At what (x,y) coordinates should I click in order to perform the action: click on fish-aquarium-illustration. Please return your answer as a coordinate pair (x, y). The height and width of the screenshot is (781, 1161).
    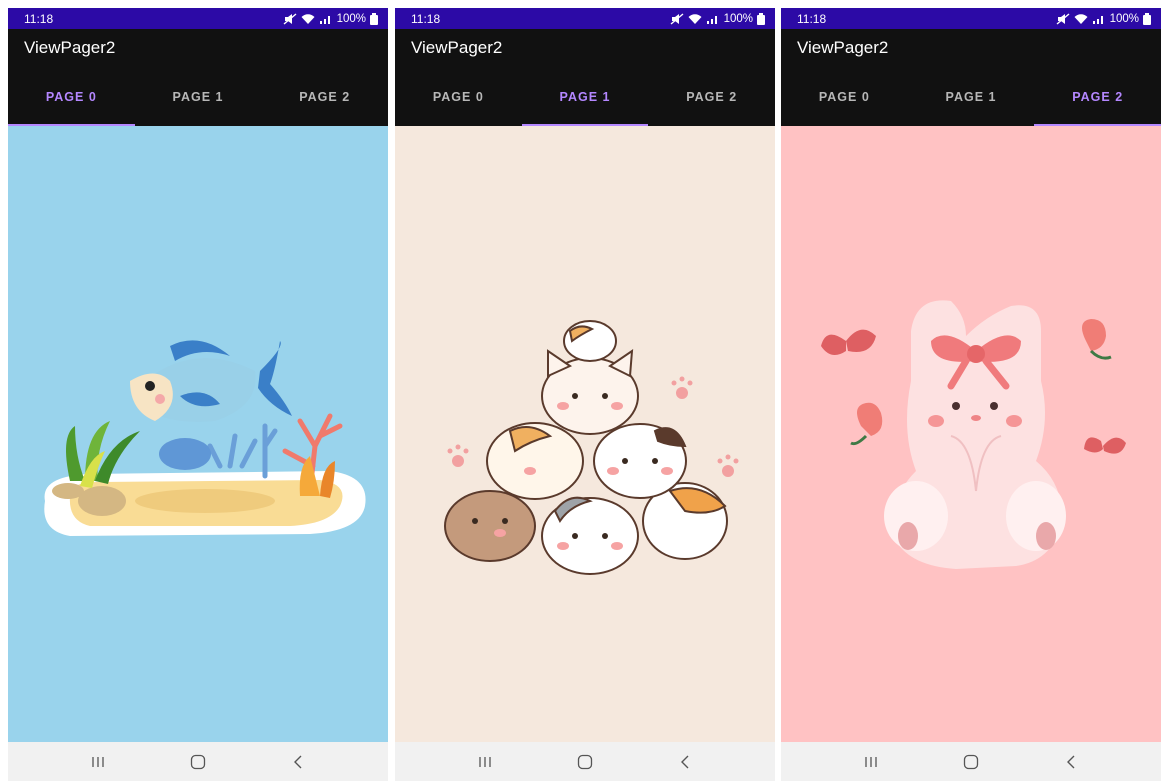
    Looking at the image, I should click on (205, 438).